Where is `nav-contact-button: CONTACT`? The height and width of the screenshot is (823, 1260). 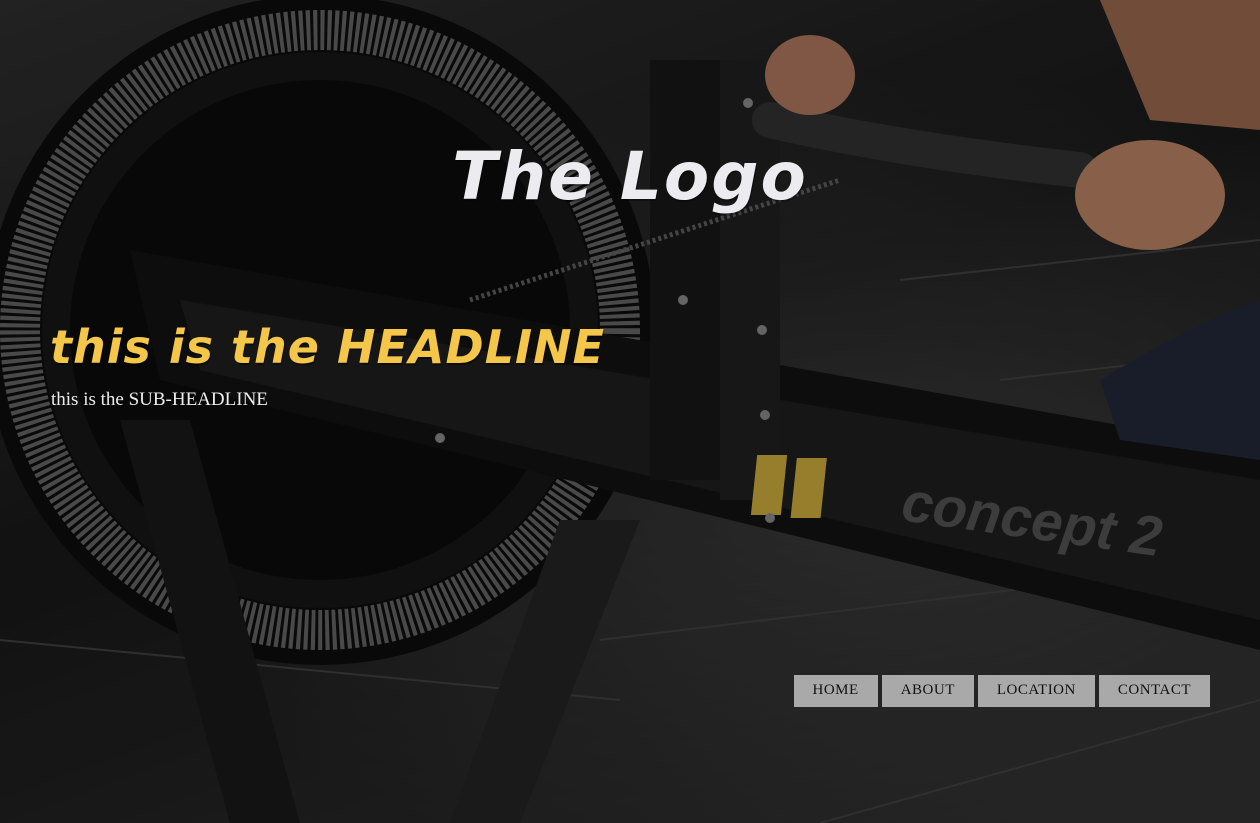
nav-contact-button: CONTACT is located at coordinates (1154, 691).